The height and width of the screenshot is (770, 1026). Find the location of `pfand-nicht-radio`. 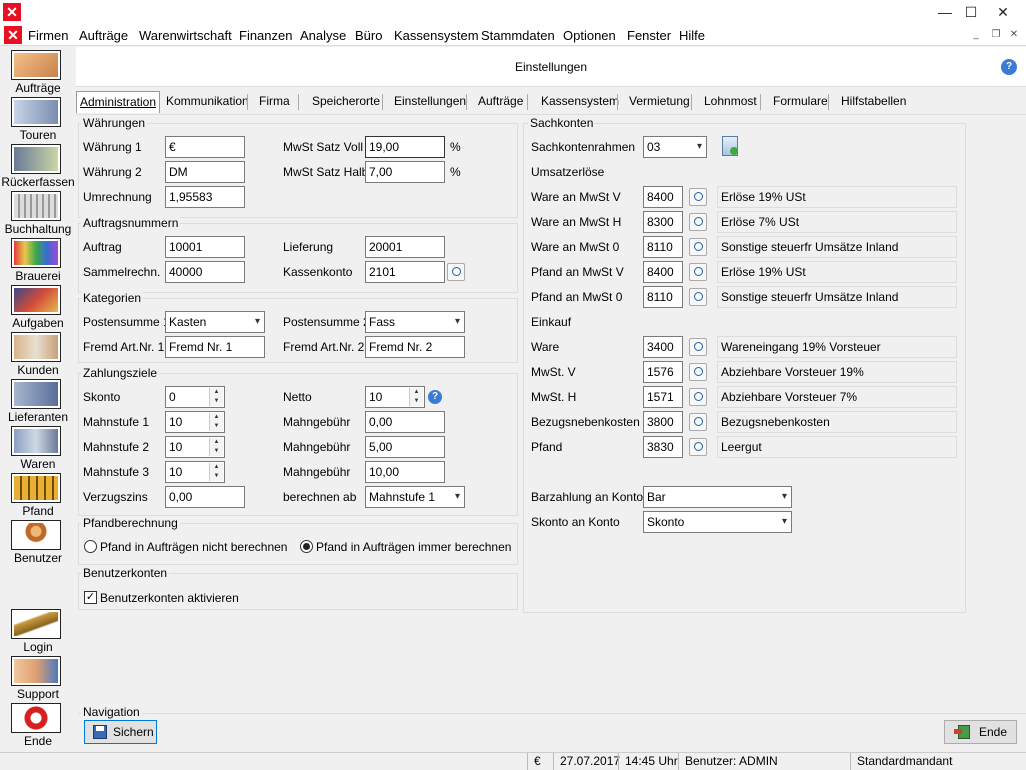

pfand-nicht-radio is located at coordinates (90, 546).